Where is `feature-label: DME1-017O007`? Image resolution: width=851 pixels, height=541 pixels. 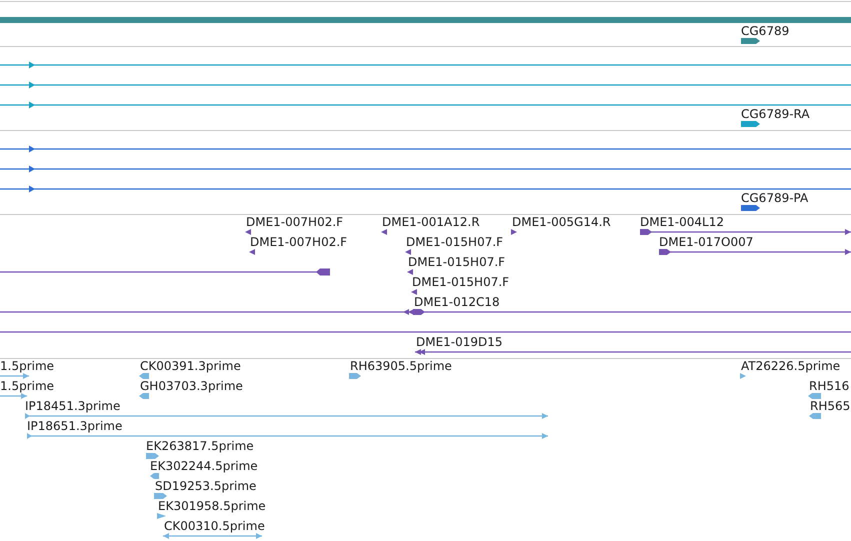 feature-label: DME1-017O007 is located at coordinates (706, 242).